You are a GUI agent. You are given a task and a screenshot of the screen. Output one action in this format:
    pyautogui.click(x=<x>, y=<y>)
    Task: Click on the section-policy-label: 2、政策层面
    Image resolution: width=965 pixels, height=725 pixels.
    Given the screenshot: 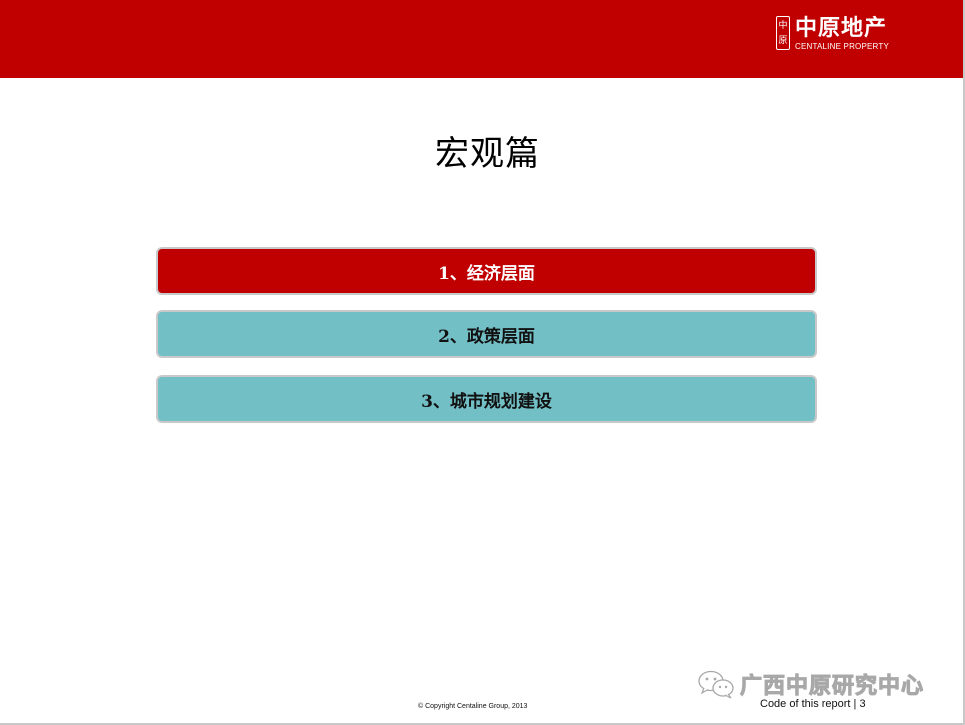 What is the action you would take?
    pyautogui.click(x=486, y=336)
    